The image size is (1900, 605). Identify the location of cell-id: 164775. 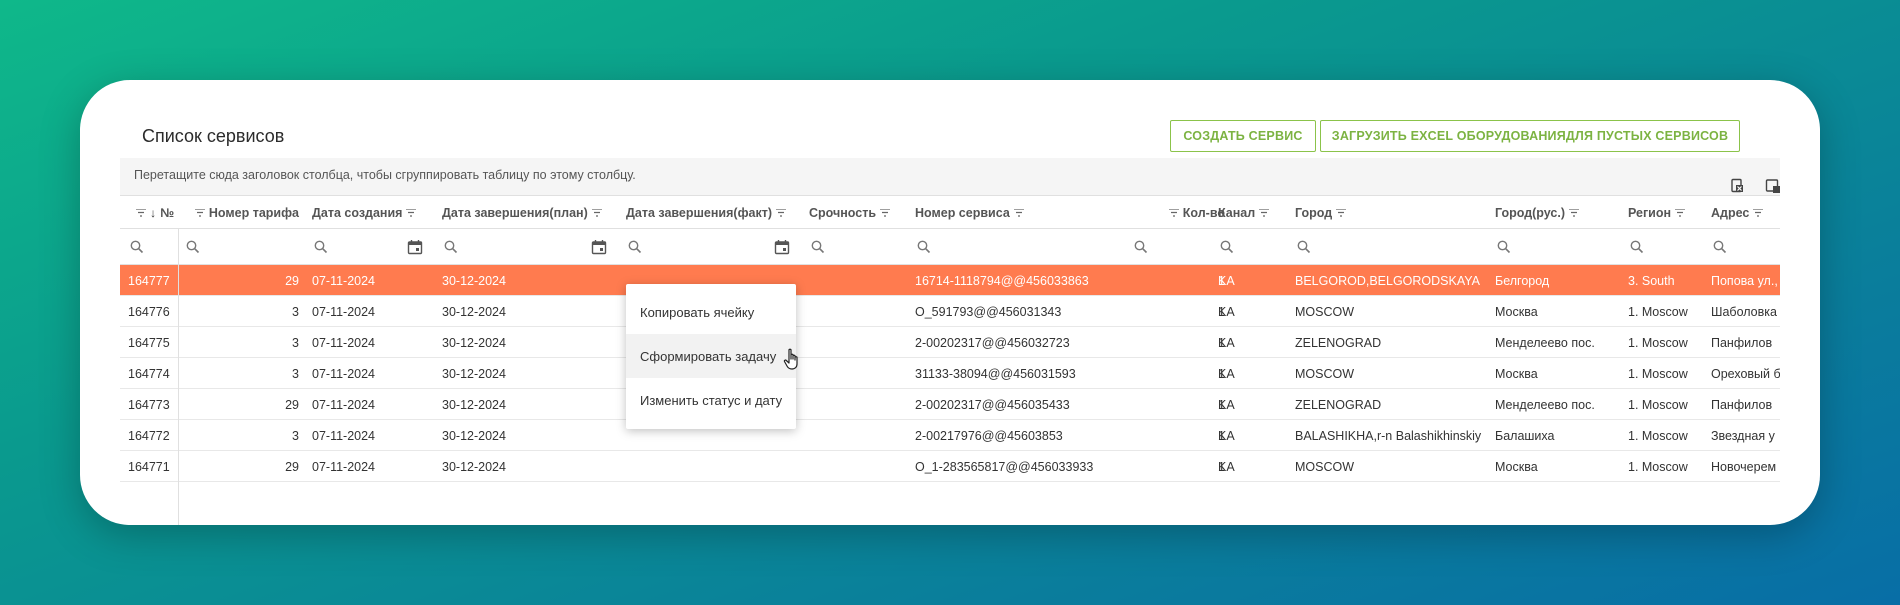
(149, 342).